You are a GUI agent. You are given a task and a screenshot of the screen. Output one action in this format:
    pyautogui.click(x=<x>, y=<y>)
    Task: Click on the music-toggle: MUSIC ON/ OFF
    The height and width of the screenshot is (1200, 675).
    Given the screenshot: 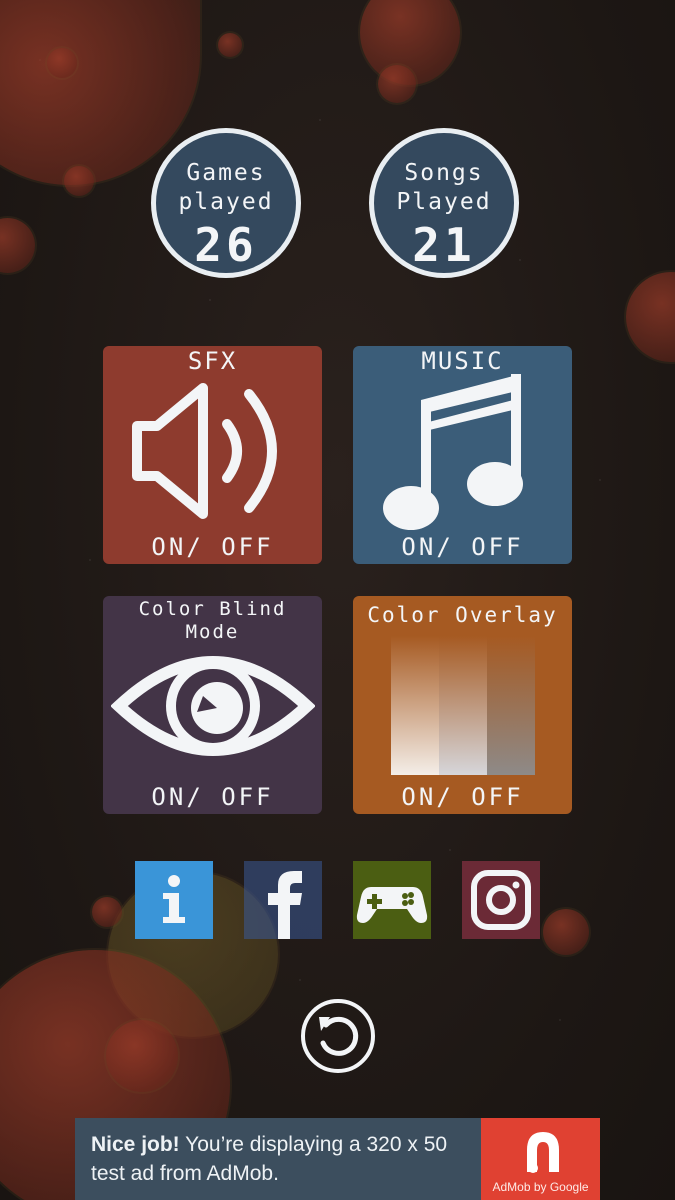 What is the action you would take?
    pyautogui.click(x=462, y=455)
    